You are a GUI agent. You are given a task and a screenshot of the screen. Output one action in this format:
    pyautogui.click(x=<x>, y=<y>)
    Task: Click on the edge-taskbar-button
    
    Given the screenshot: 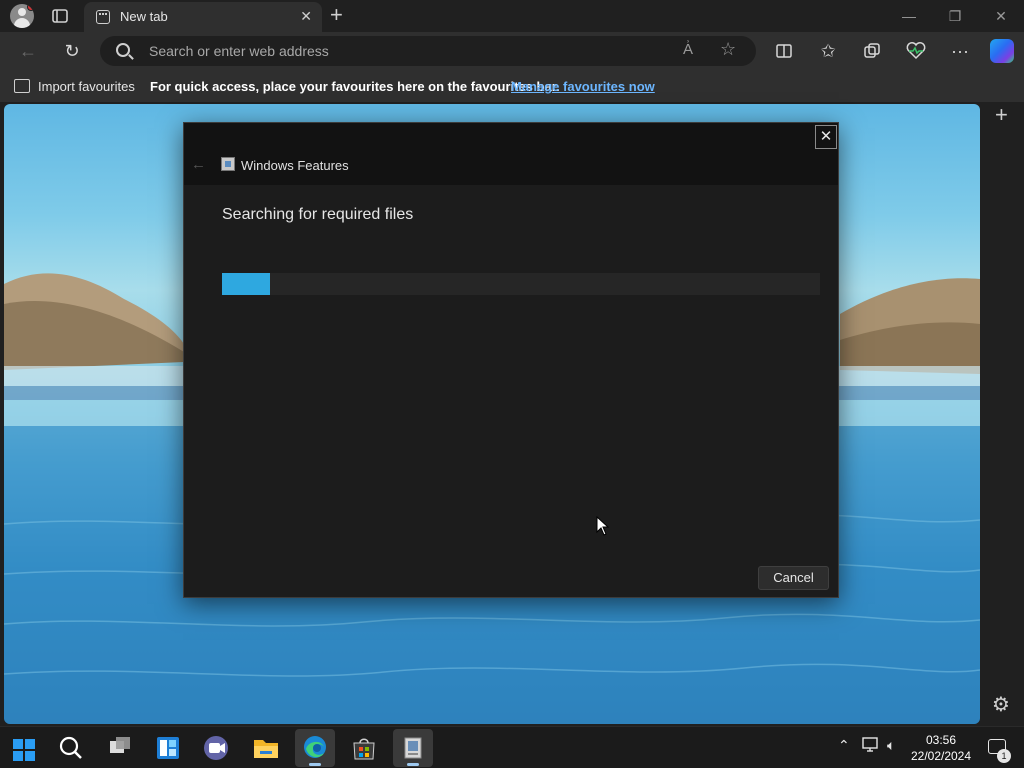 What is the action you would take?
    pyautogui.click(x=315, y=748)
    